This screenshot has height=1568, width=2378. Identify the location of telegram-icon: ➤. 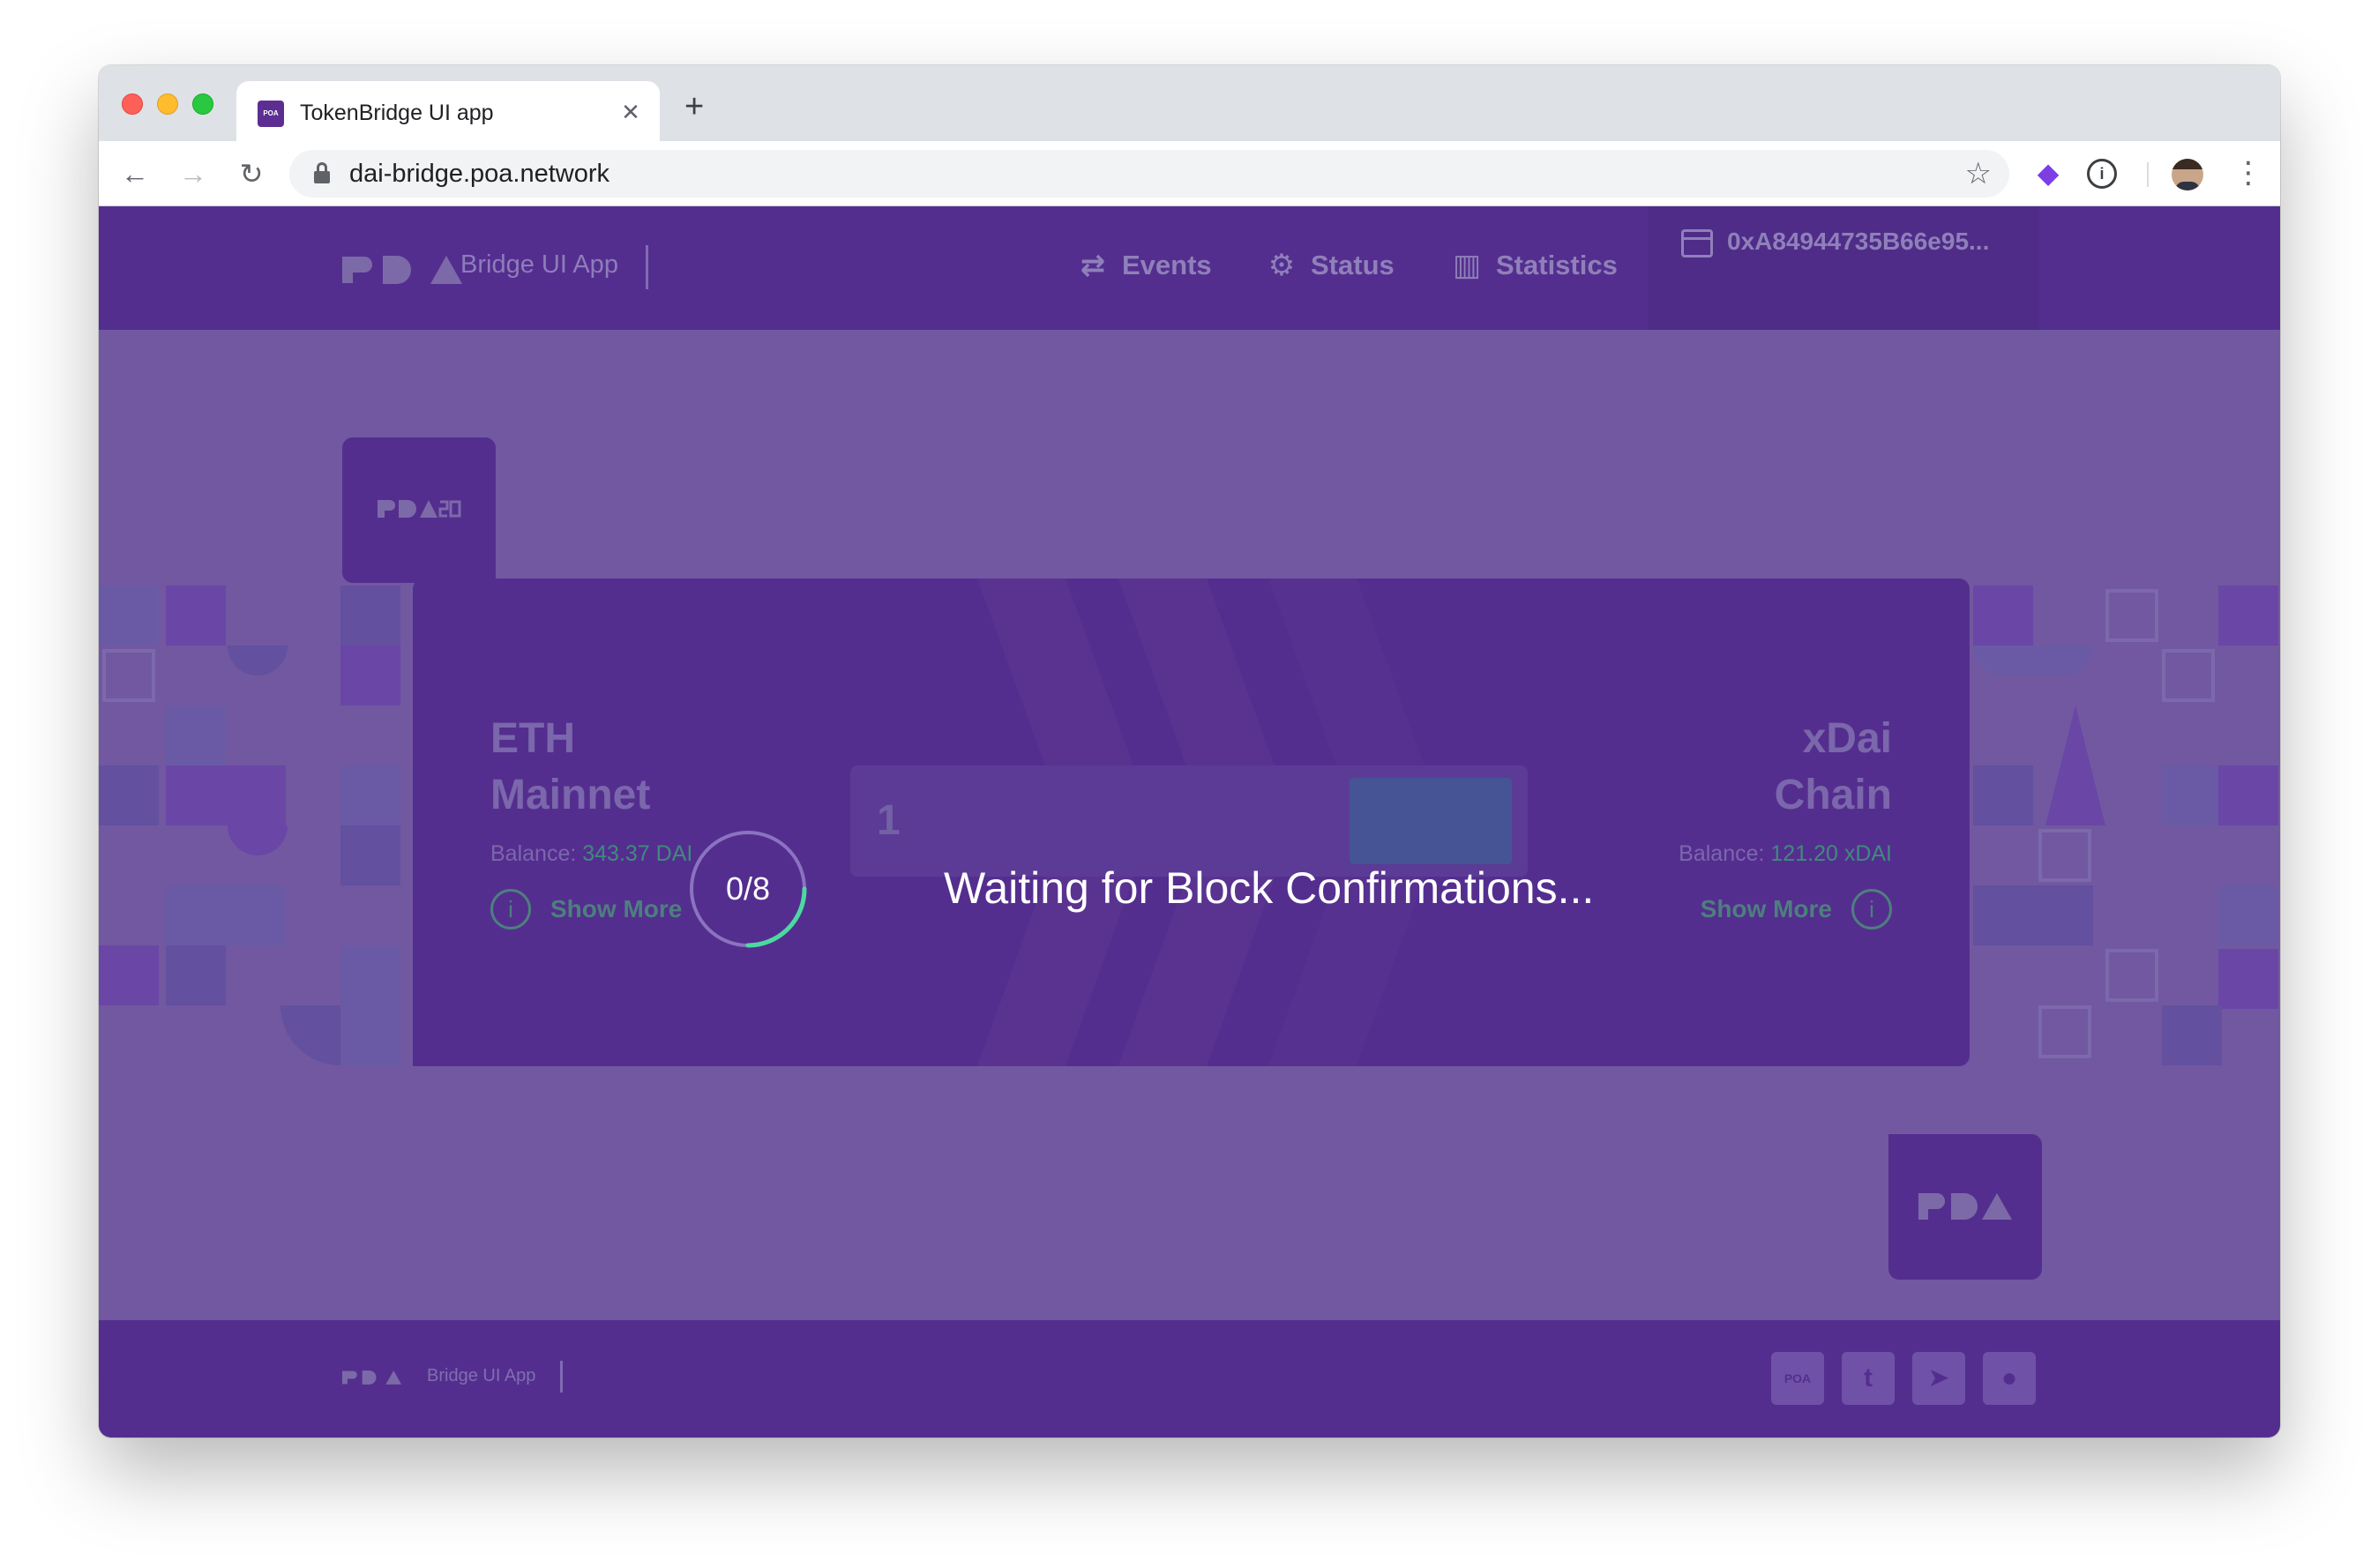
(1938, 1378).